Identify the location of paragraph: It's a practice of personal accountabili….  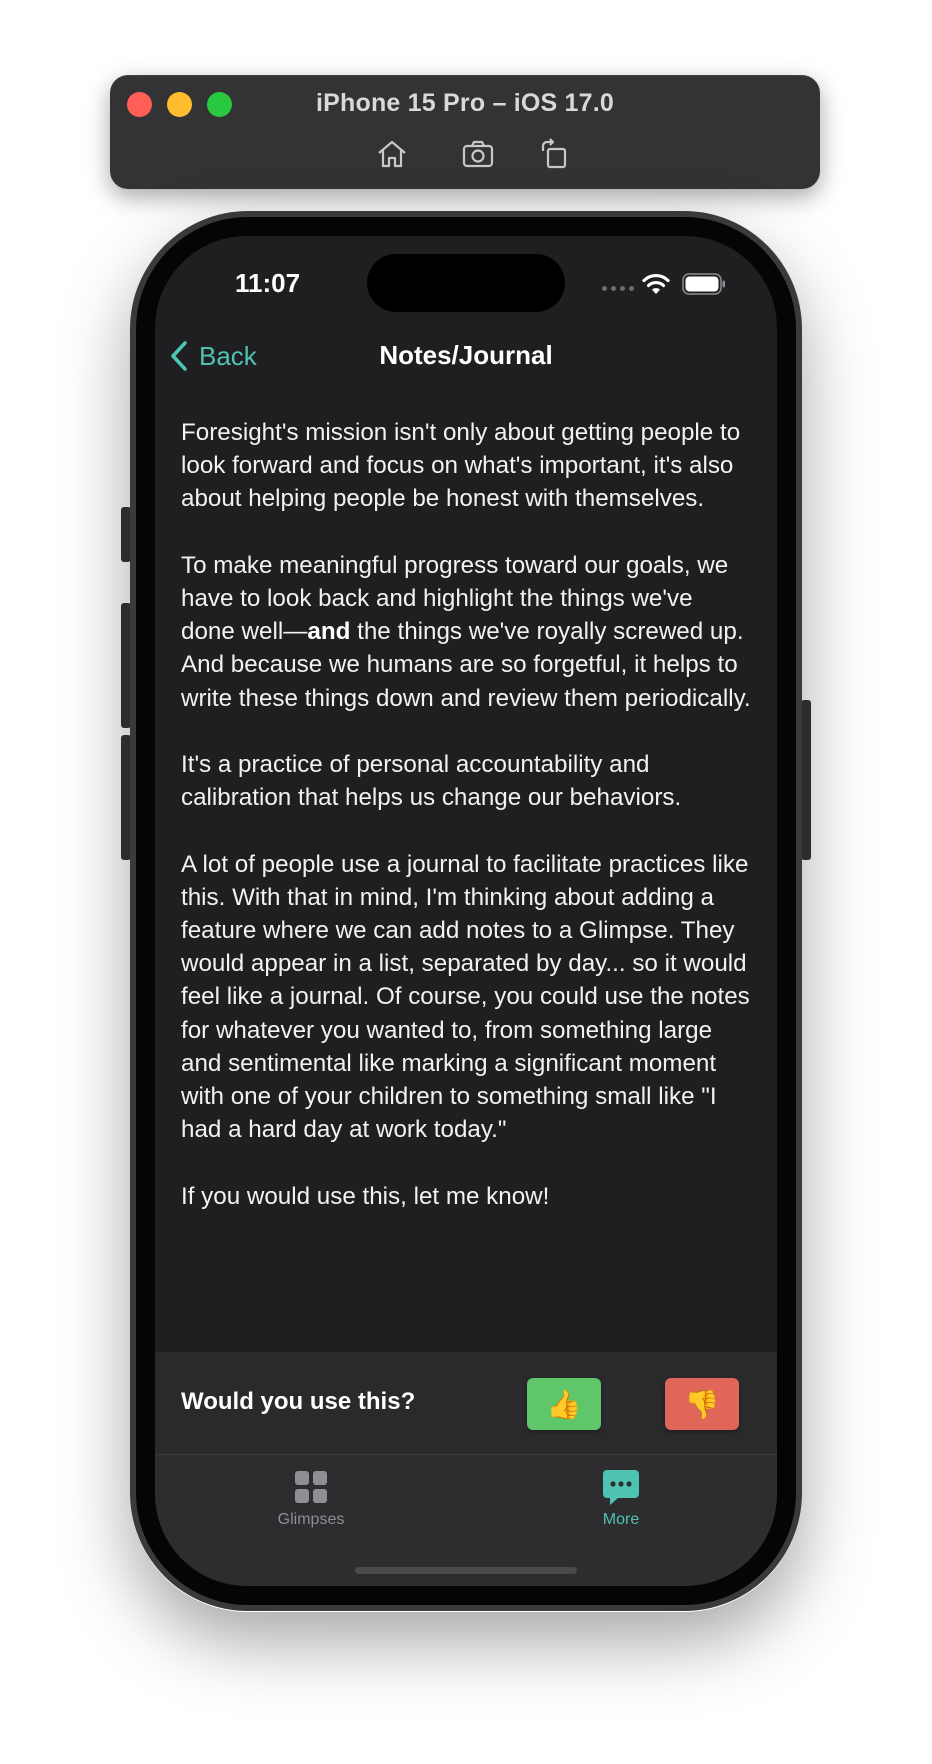
(431, 781).